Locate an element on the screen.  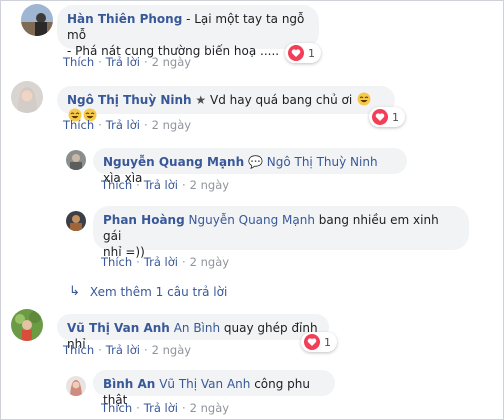
view-more-replies: ↳ Xem thêm 1 câu trả lời is located at coordinates (148, 291).